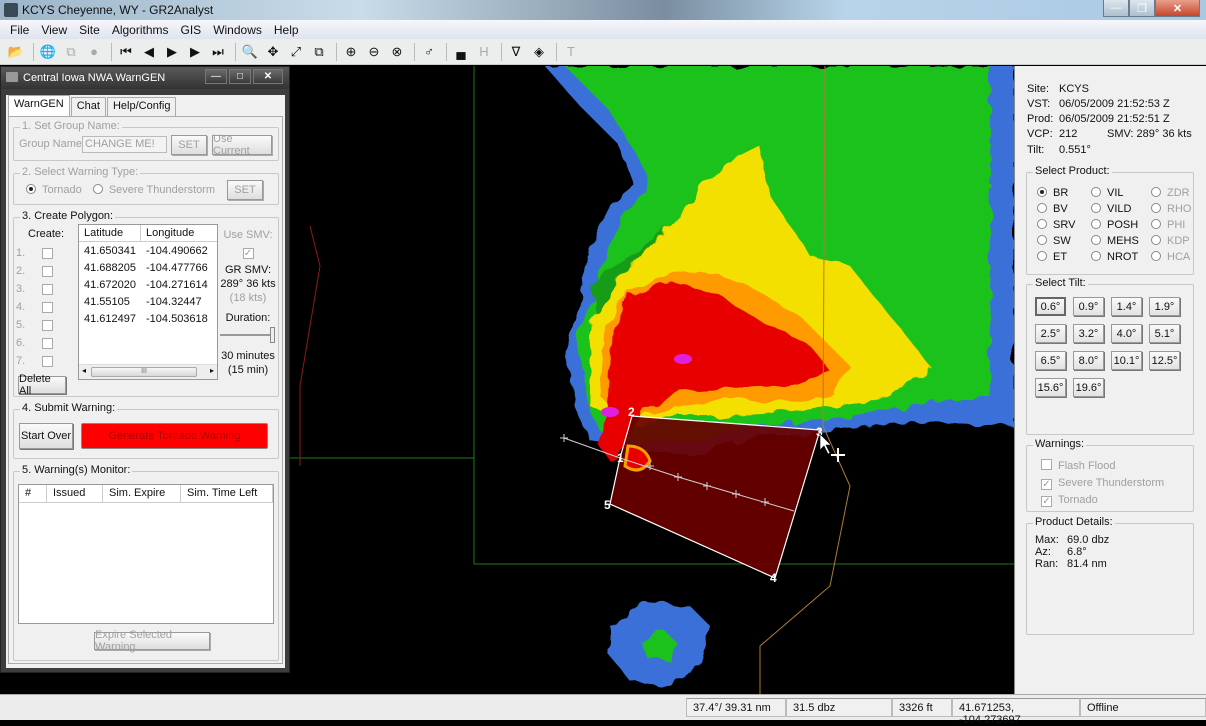 This screenshot has width=1206, height=726. Describe the element at coordinates (149, 52) in the screenshot. I see `step-back-button: ◀` at that location.